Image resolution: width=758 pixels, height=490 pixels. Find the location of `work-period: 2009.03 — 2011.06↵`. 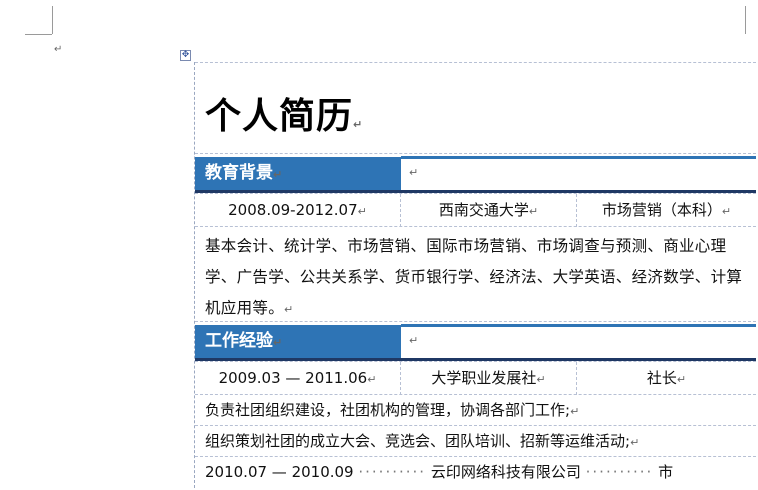

work-period: 2009.03 — 2011.06↵ is located at coordinates (298, 378).